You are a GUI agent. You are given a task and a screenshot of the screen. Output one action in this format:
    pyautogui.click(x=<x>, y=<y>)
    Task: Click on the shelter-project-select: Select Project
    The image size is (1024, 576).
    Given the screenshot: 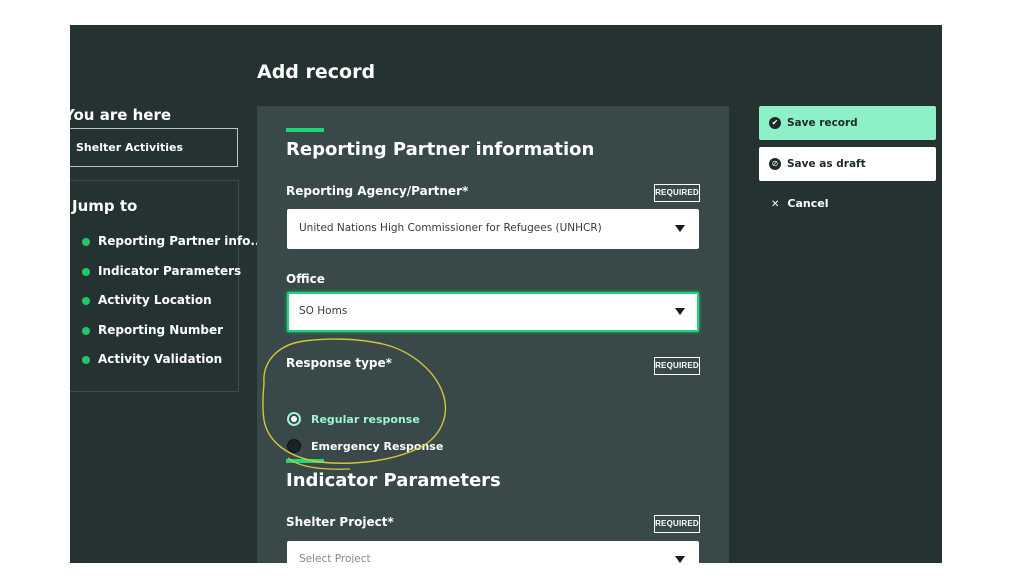 What is the action you would take?
    pyautogui.click(x=493, y=552)
    